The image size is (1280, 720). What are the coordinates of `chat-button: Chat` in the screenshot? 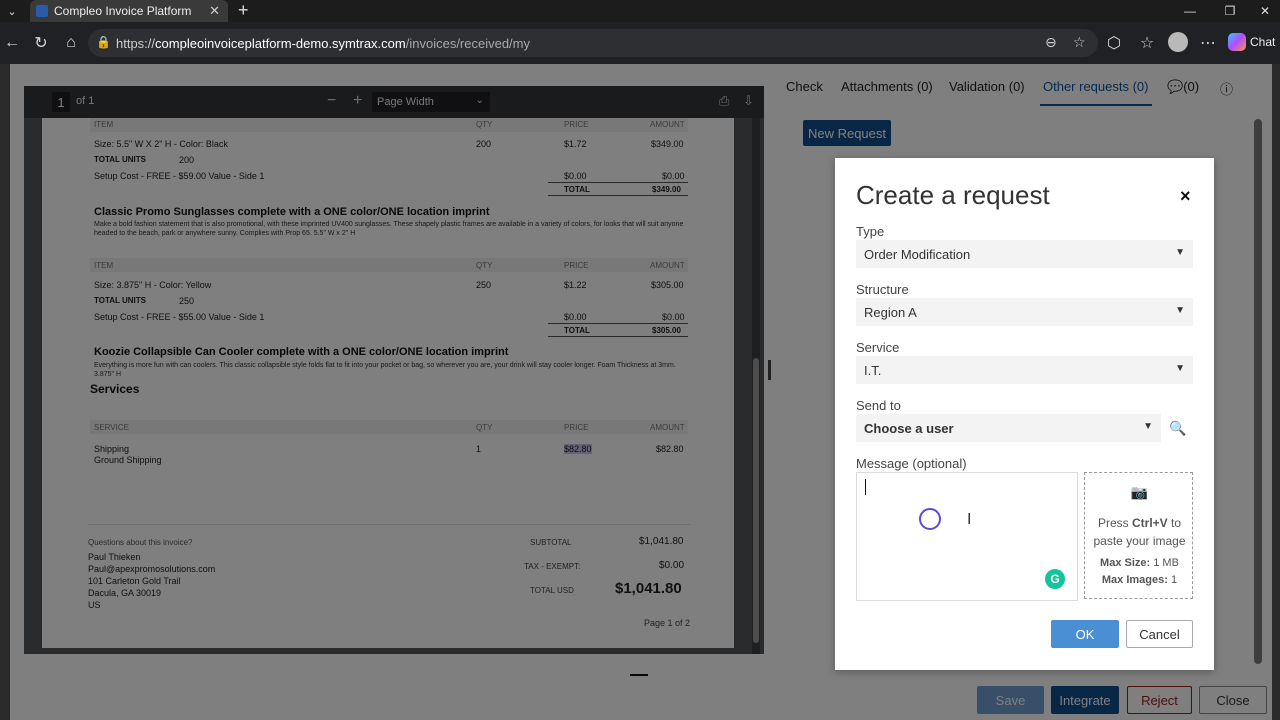 It's located at (1251, 42).